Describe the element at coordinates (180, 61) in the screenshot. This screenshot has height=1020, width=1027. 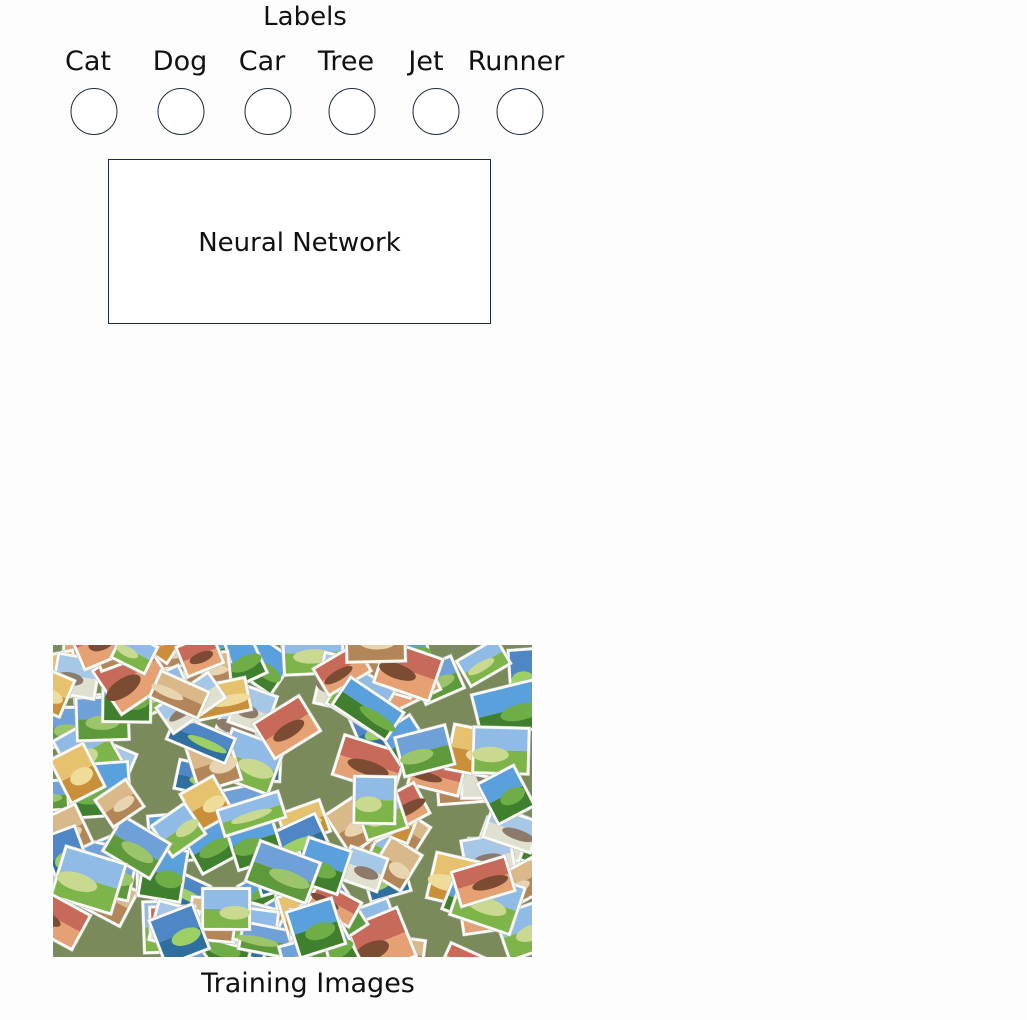
I see `label-dog: Dog` at that location.